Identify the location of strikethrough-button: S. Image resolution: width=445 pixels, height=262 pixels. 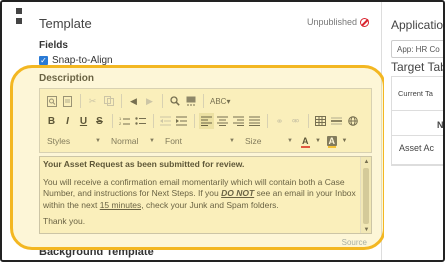
(99, 121).